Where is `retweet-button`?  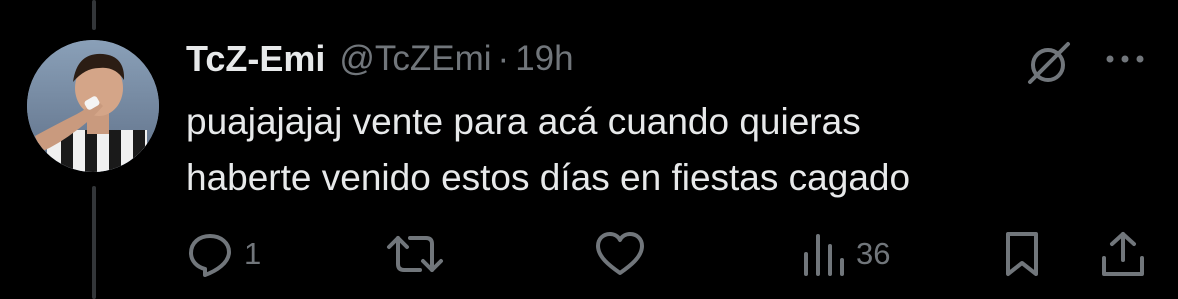
retweet-button is located at coordinates (415, 254).